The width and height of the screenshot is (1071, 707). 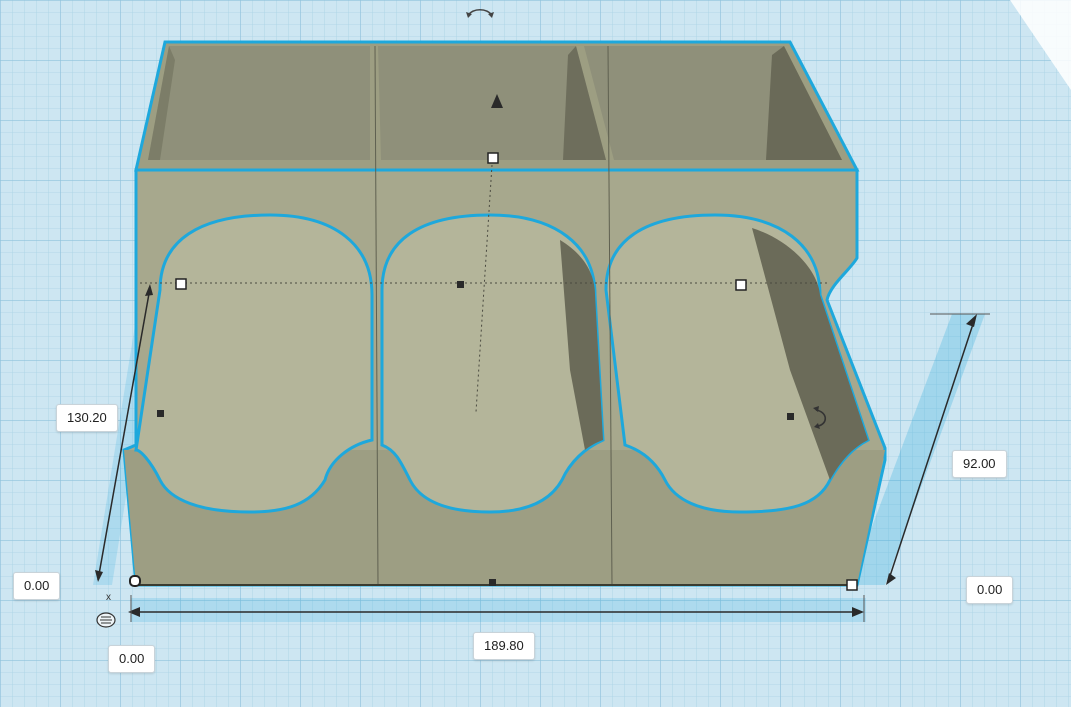 What do you see at coordinates (37, 586) in the screenshot?
I see `origin-left-dimension-field: 0.00` at bounding box center [37, 586].